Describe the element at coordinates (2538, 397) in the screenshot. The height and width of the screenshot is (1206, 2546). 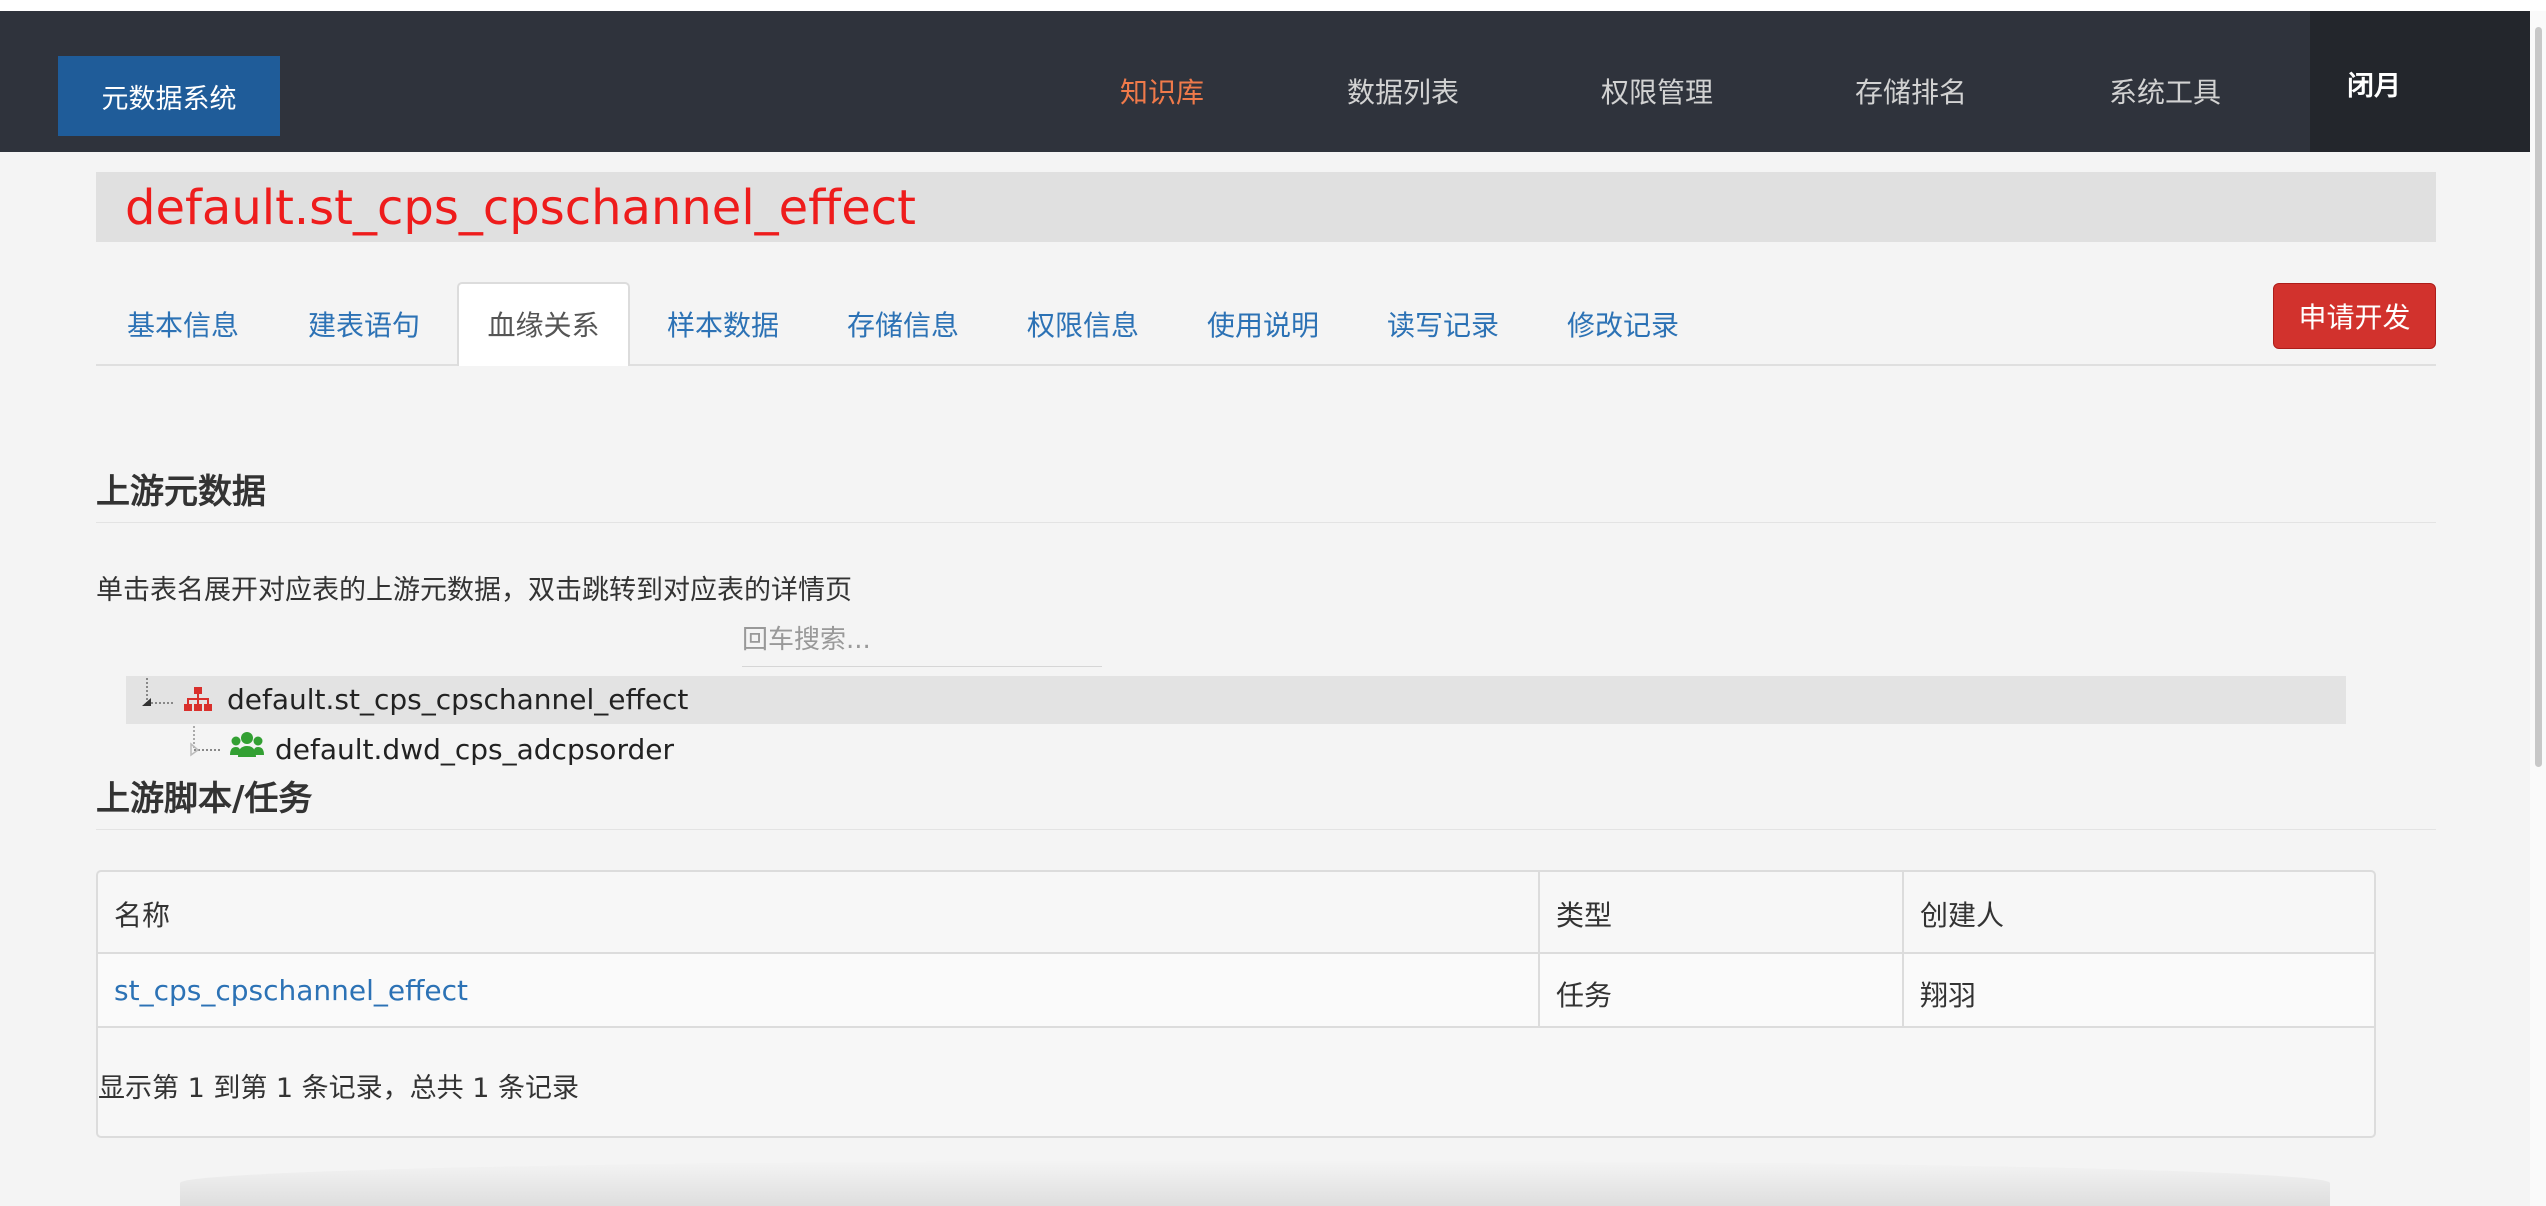
I see `scrollbar-thumb` at that location.